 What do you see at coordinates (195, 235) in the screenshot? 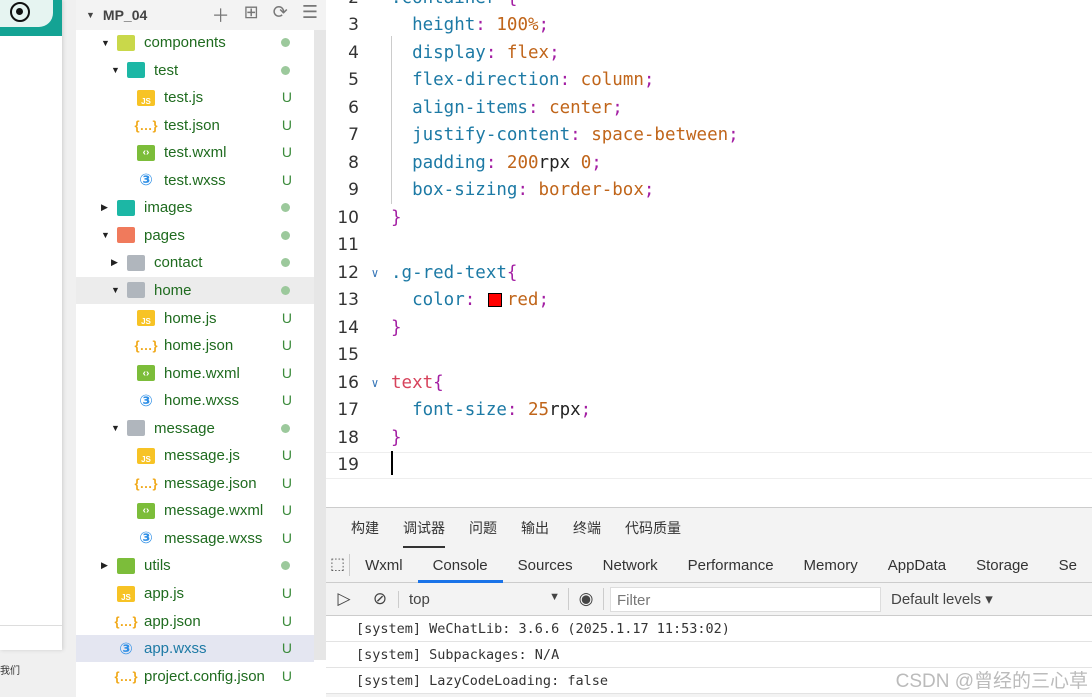
I see `tree-item: ▼ pages` at bounding box center [195, 235].